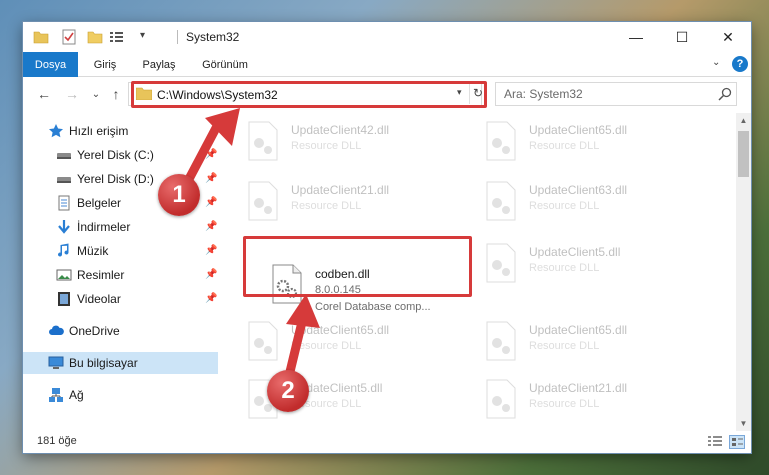  I want to click on maximize-icon: ☐, so click(682, 36).